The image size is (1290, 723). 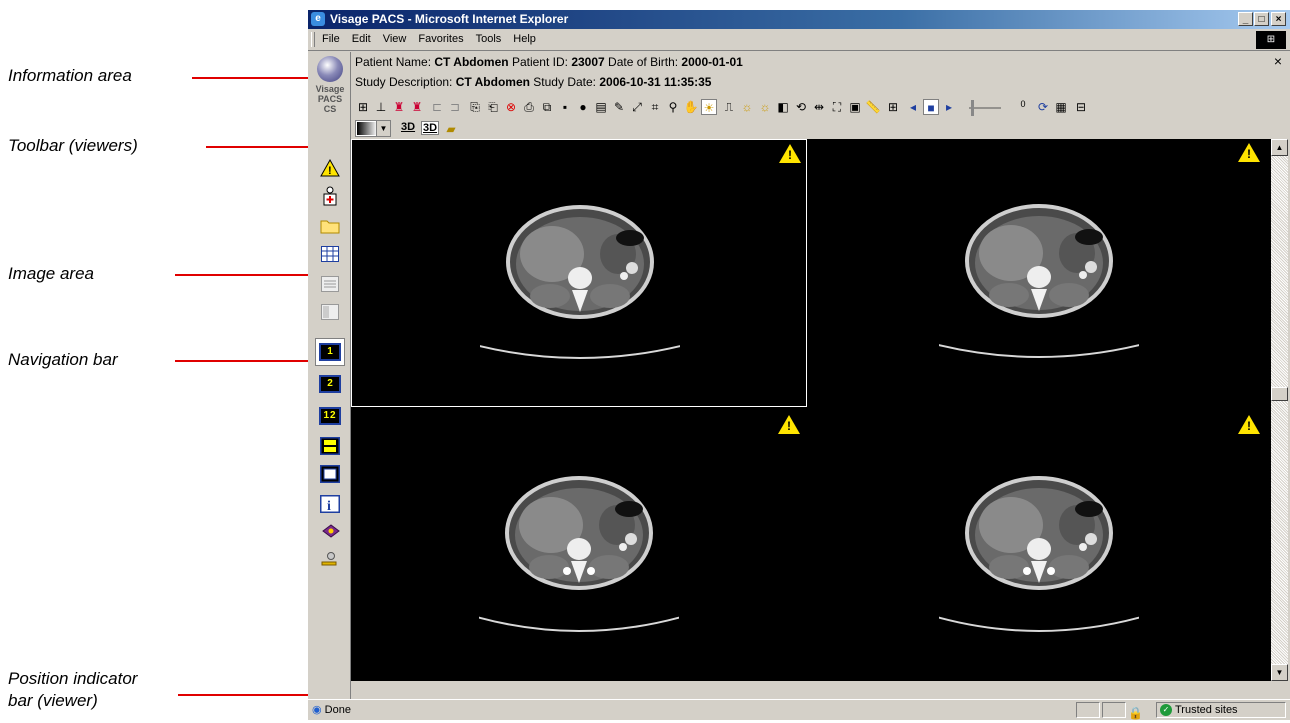 I want to click on warning-nav-button: !, so click(x=330, y=168).